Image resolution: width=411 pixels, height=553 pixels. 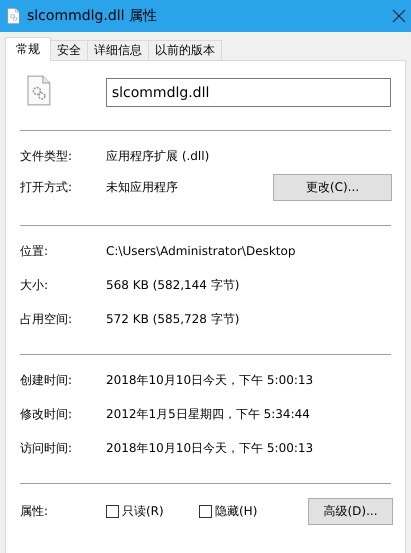 I want to click on field-value: 2012年1月5日星期四，下午 5:34:44, so click(x=208, y=414).